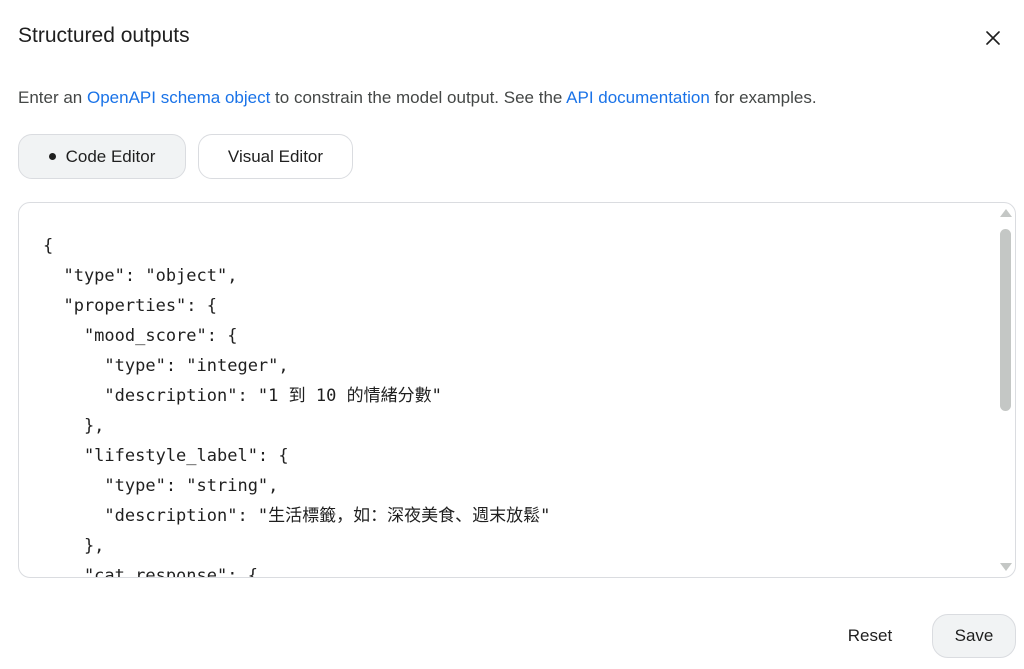 The image size is (1024, 669). Describe the element at coordinates (104, 35) in the screenshot. I see `dialog-title: Structured outputs` at that location.